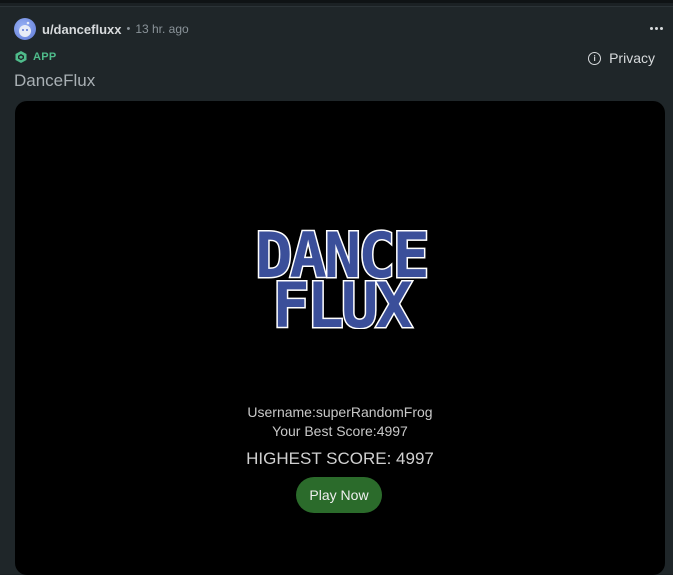 The width and height of the screenshot is (673, 575). I want to click on username-line: Username:superRandomFrog, so click(340, 412).